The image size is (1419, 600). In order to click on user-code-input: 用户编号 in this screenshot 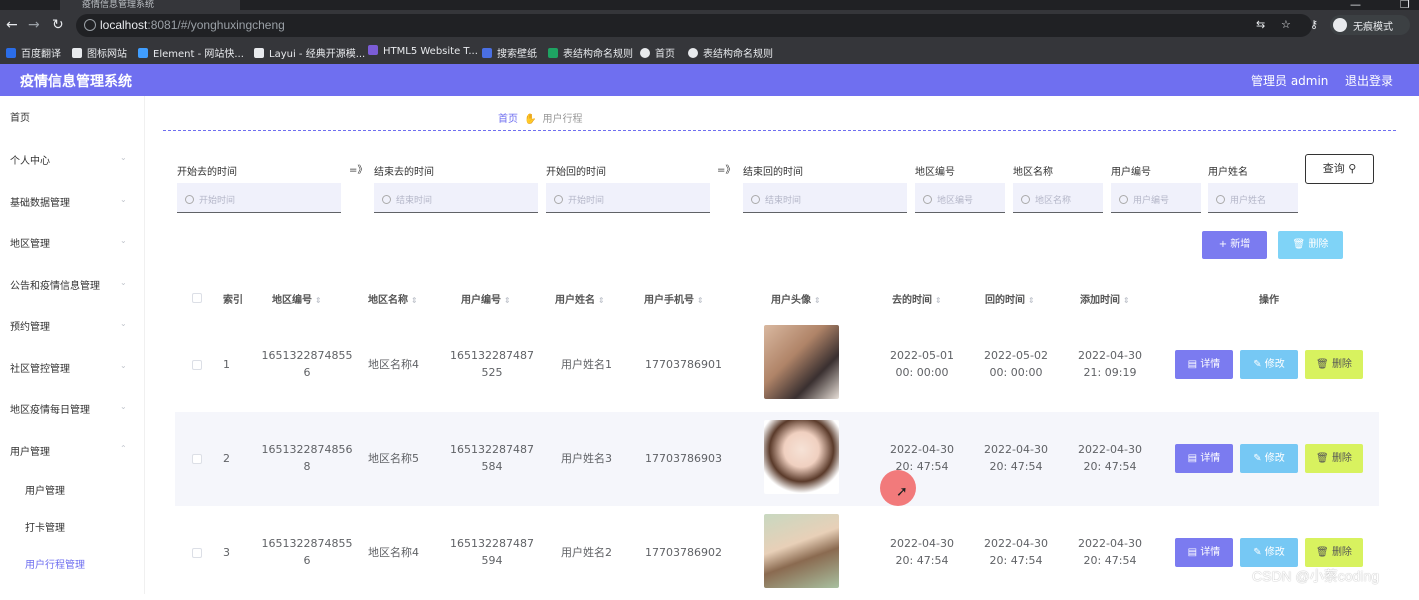, I will do `click(1156, 198)`.